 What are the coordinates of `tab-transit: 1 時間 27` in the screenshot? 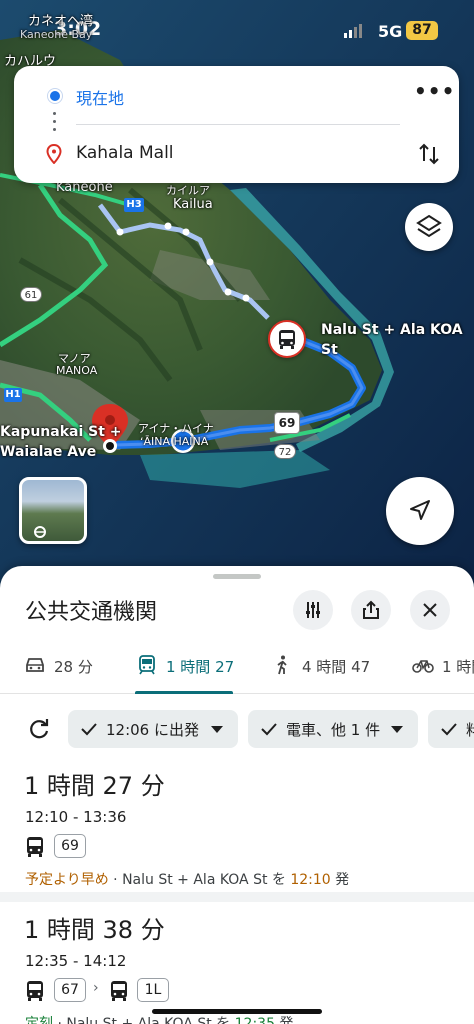 It's located at (186, 670).